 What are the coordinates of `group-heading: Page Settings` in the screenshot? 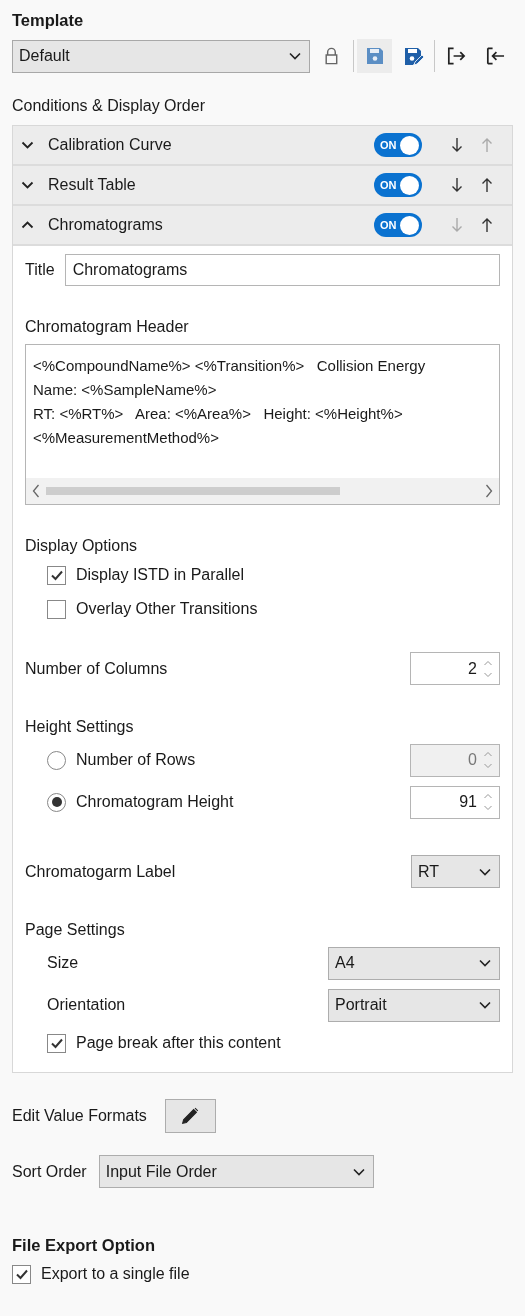 It's located at (75, 930).